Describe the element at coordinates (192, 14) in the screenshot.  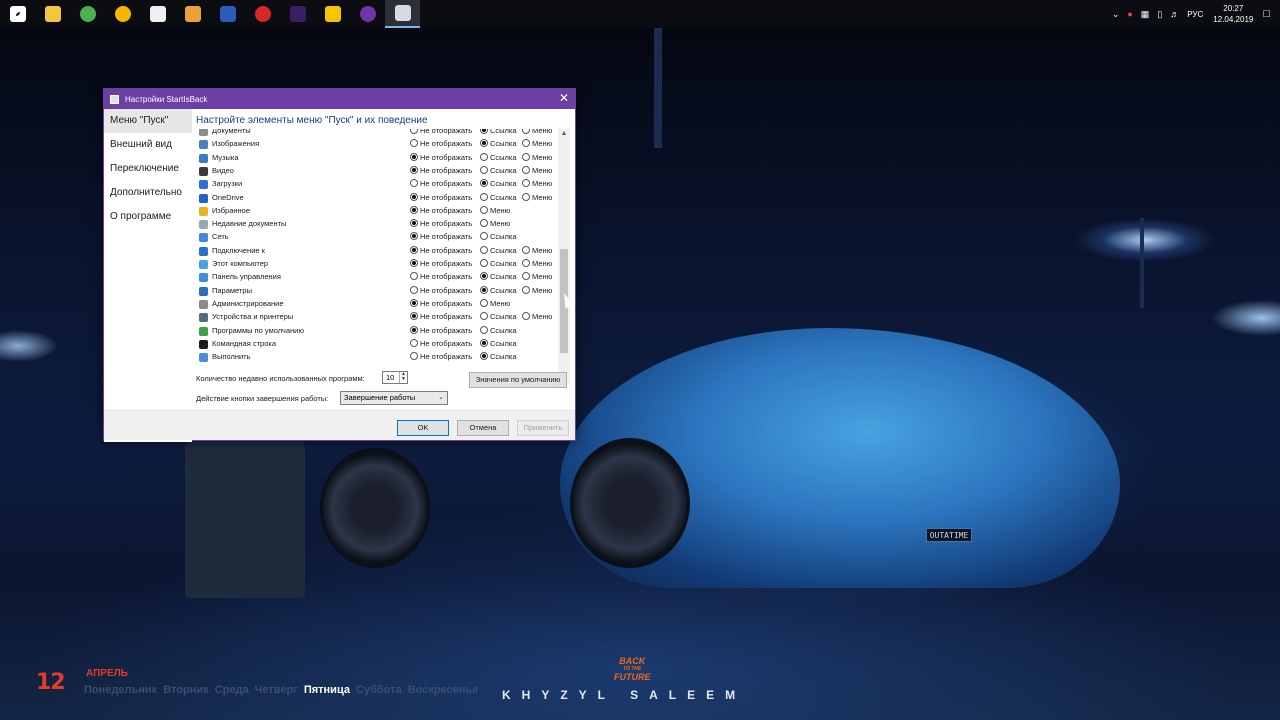
I see `mail-app-icon` at that location.